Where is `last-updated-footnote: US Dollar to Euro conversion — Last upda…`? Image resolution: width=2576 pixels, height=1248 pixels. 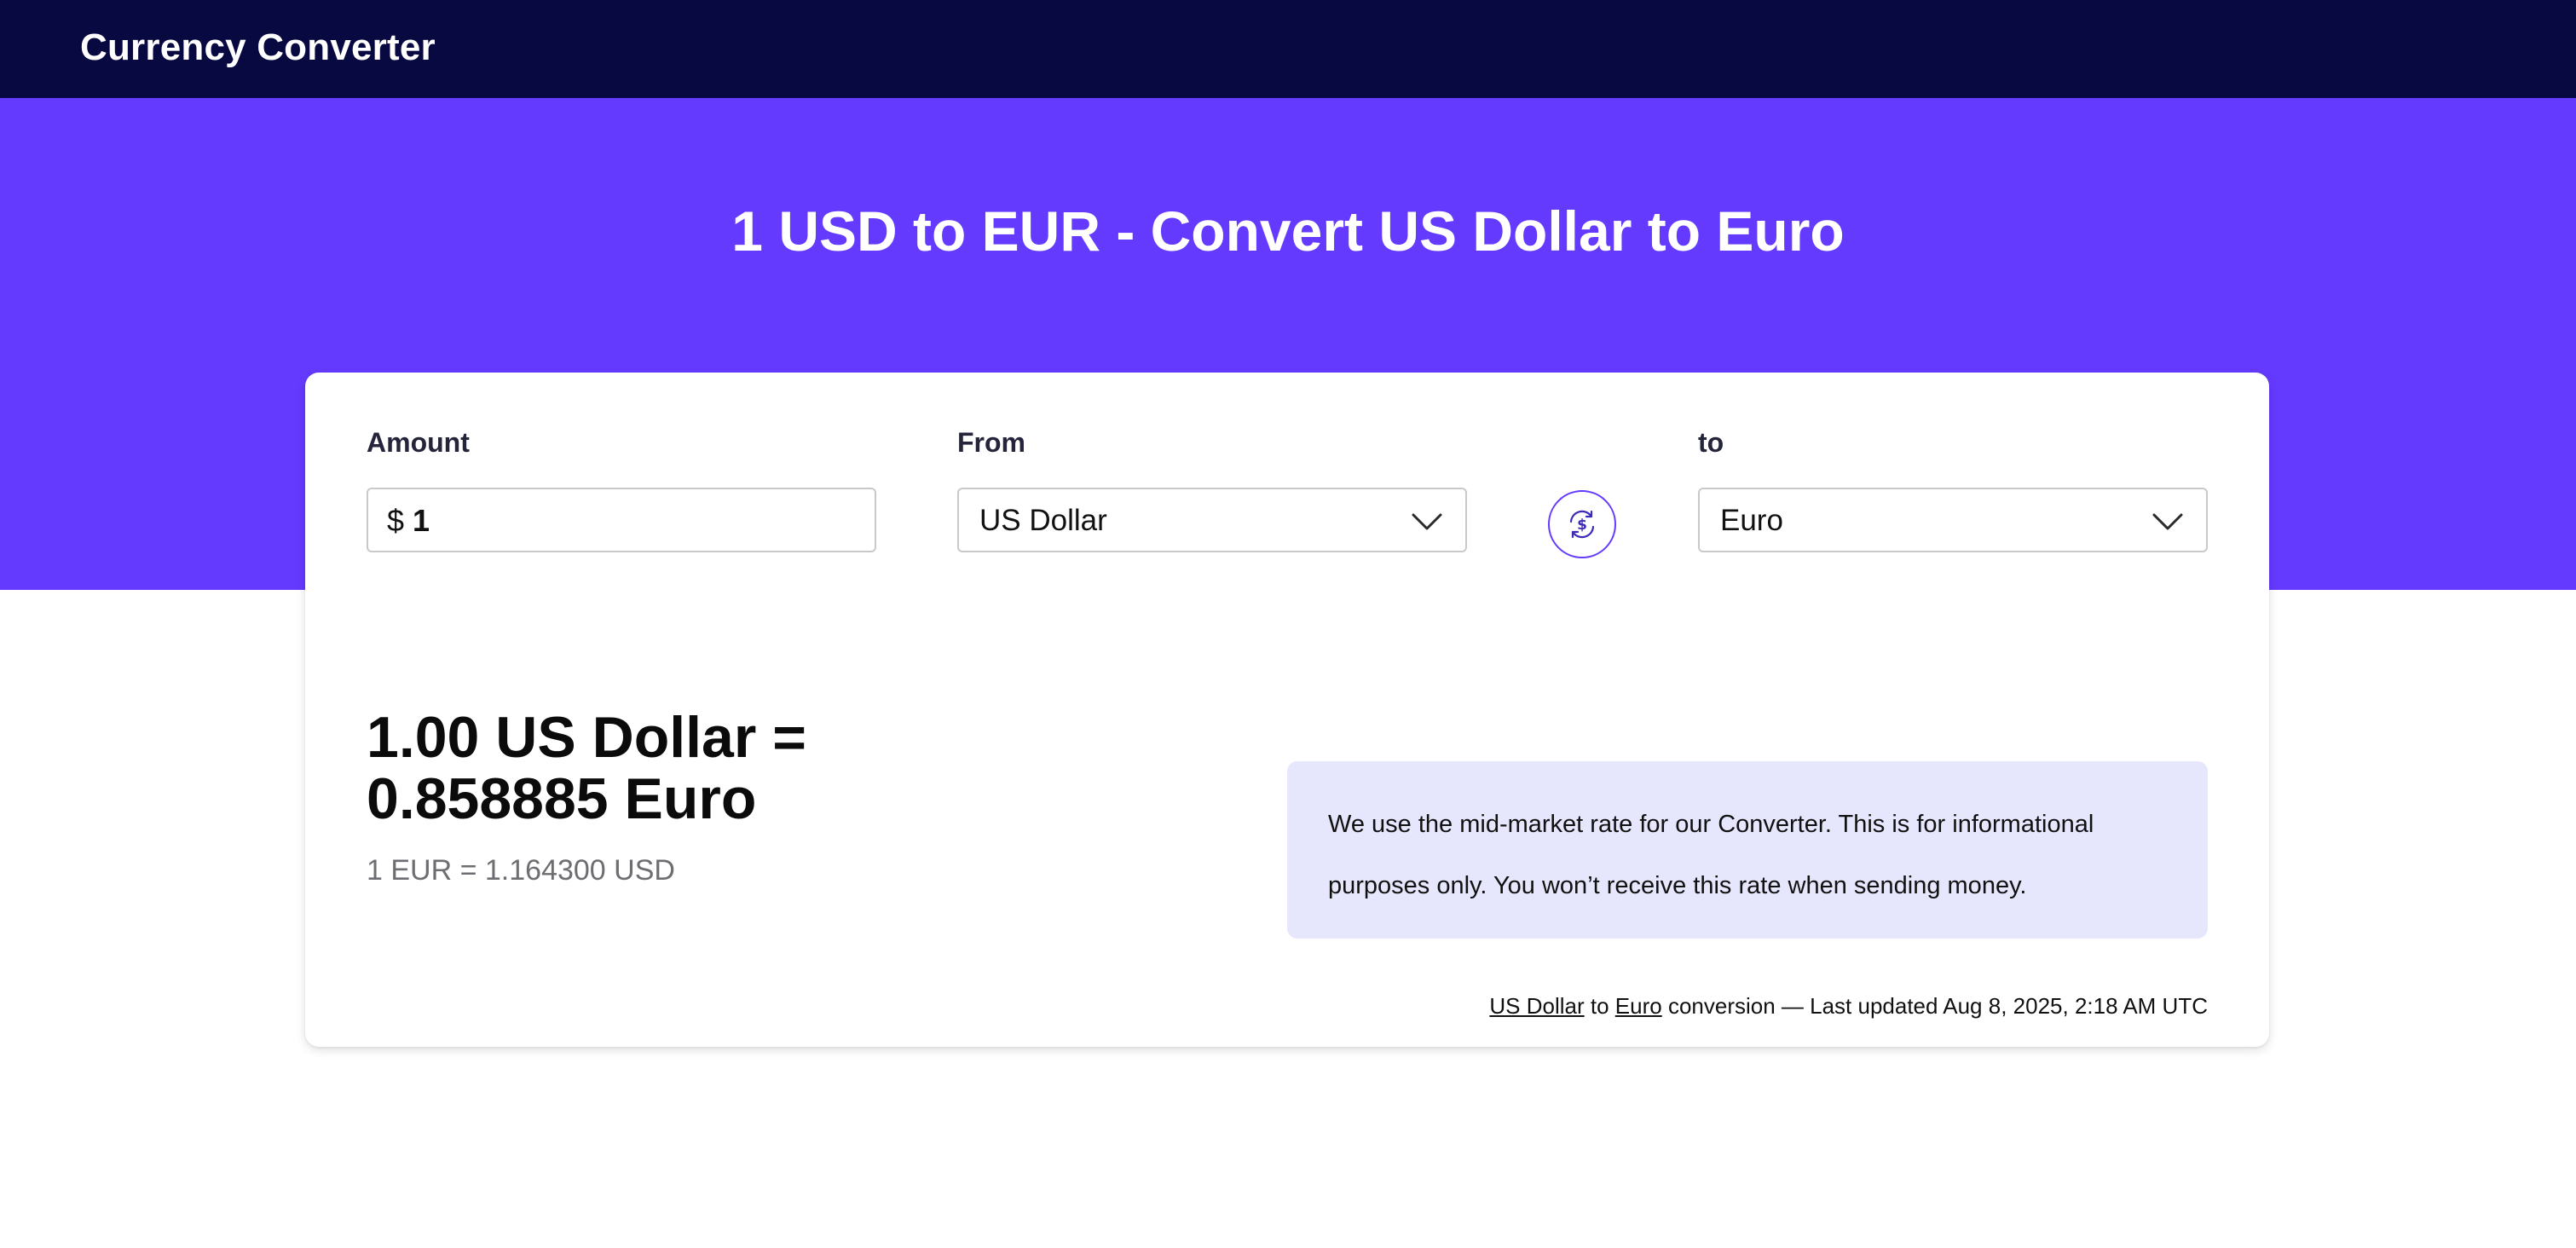 last-updated-footnote: US Dollar to Euro conversion — Last upda… is located at coordinates (1848, 1005).